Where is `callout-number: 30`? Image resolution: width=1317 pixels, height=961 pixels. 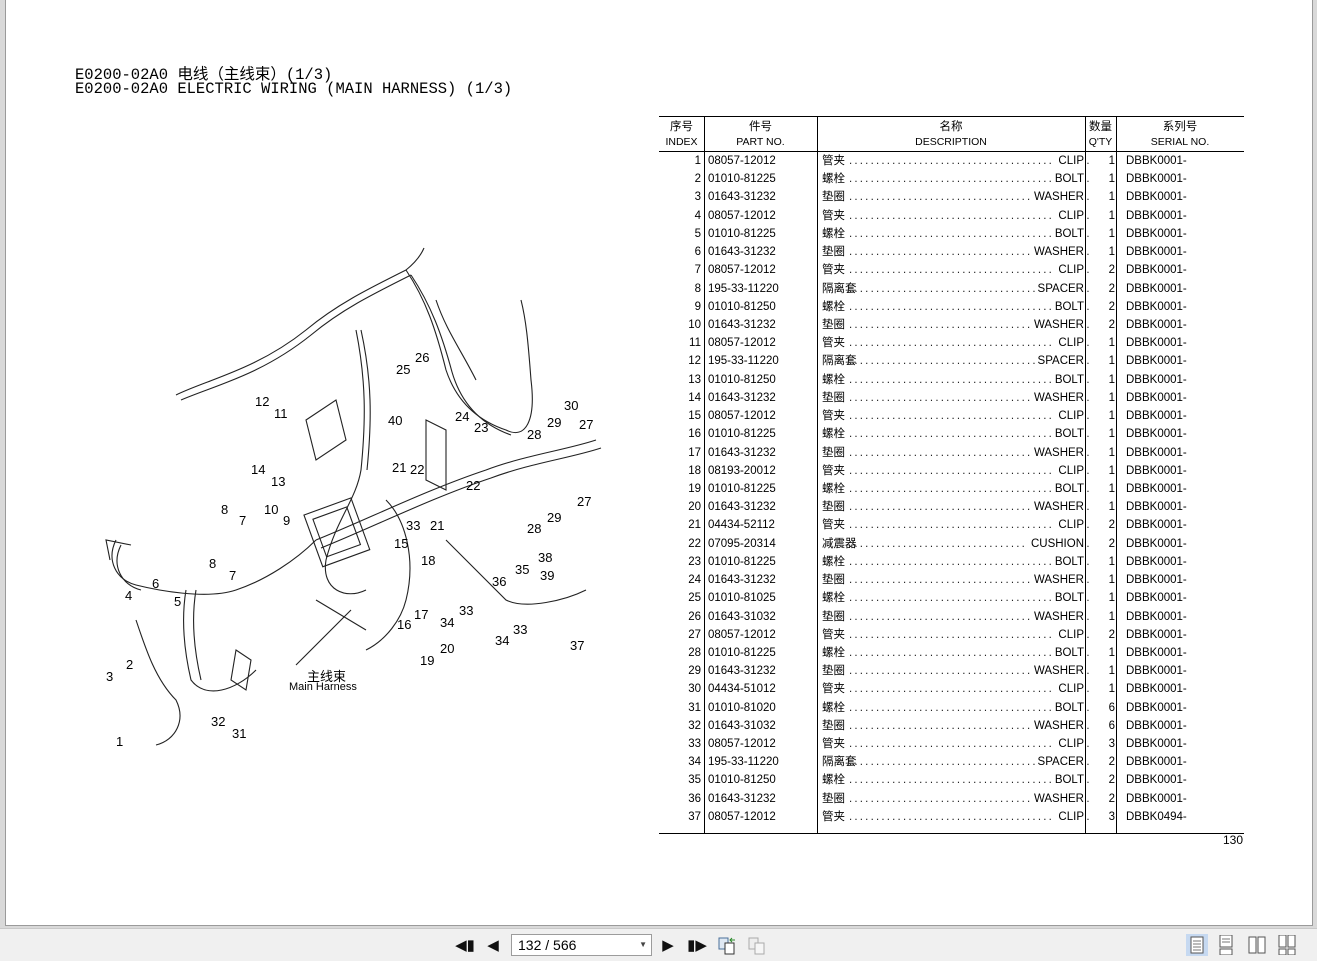 callout-number: 30 is located at coordinates (571, 405).